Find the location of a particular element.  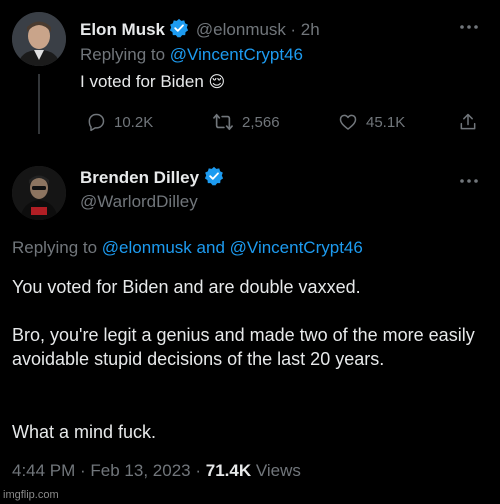

reply-count: 10.2K is located at coordinates (134, 122).